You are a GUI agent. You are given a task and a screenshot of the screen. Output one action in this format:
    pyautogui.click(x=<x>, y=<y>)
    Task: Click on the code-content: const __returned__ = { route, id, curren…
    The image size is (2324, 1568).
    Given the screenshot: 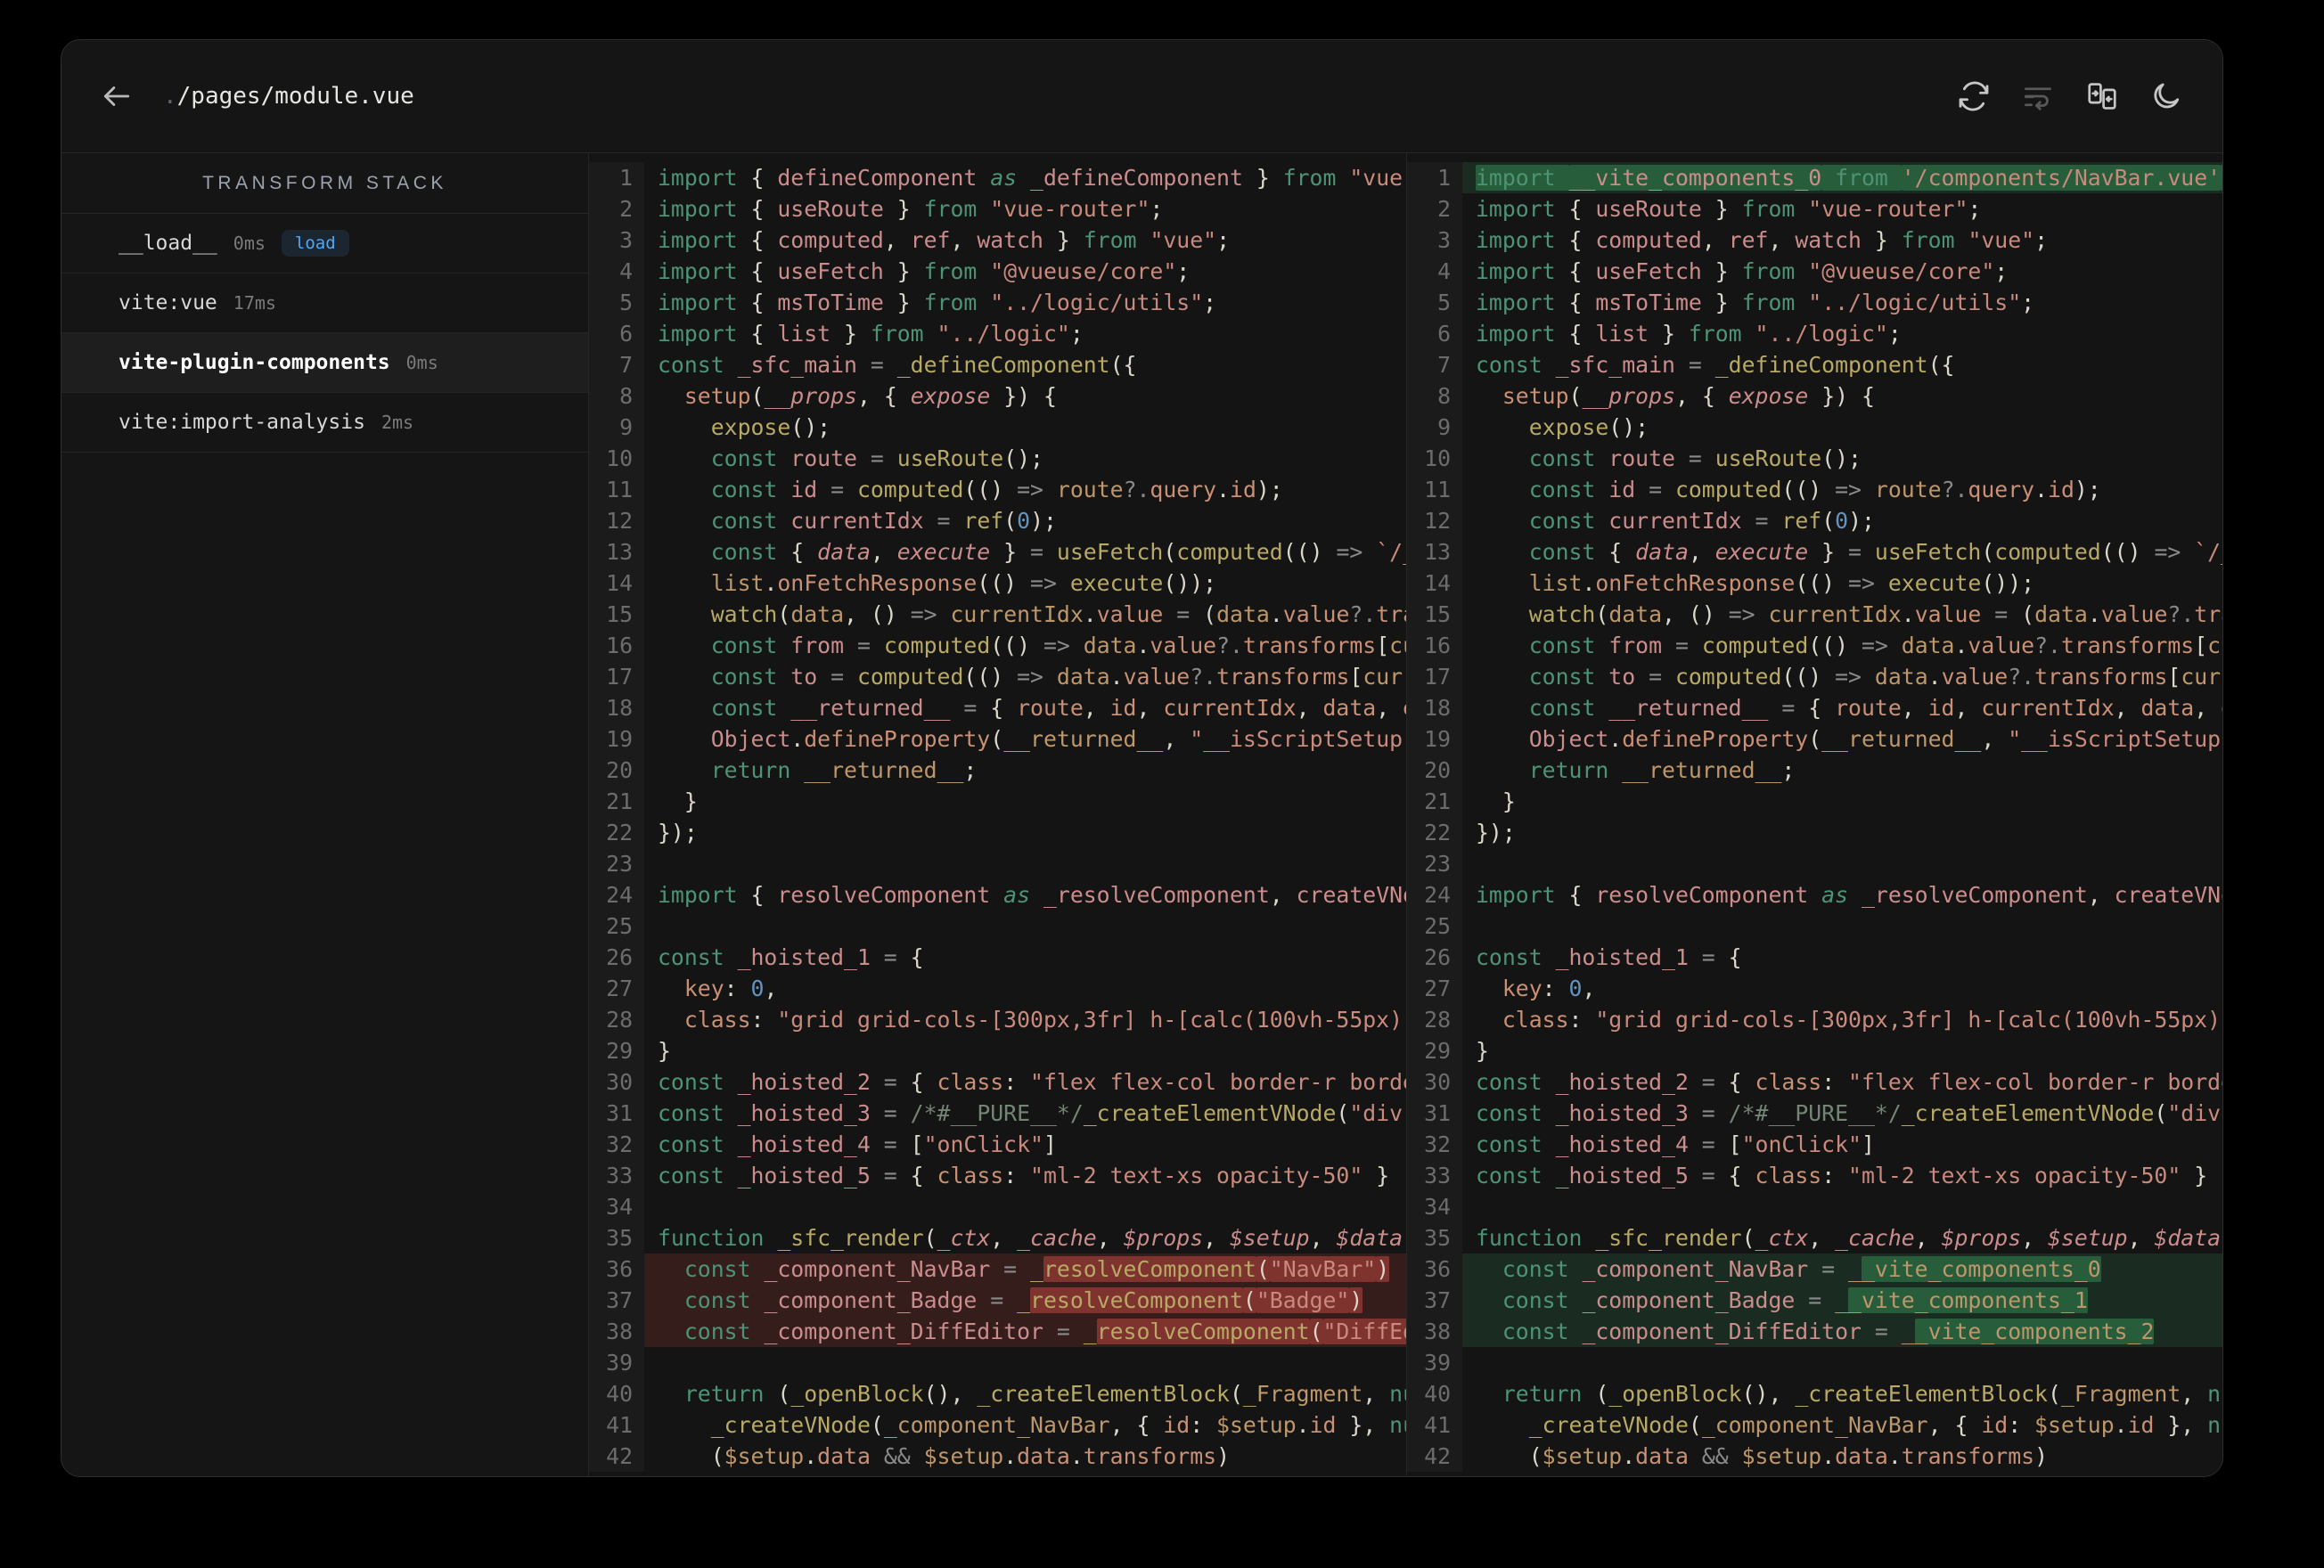 What is the action you would take?
    pyautogui.click(x=1875, y=708)
    